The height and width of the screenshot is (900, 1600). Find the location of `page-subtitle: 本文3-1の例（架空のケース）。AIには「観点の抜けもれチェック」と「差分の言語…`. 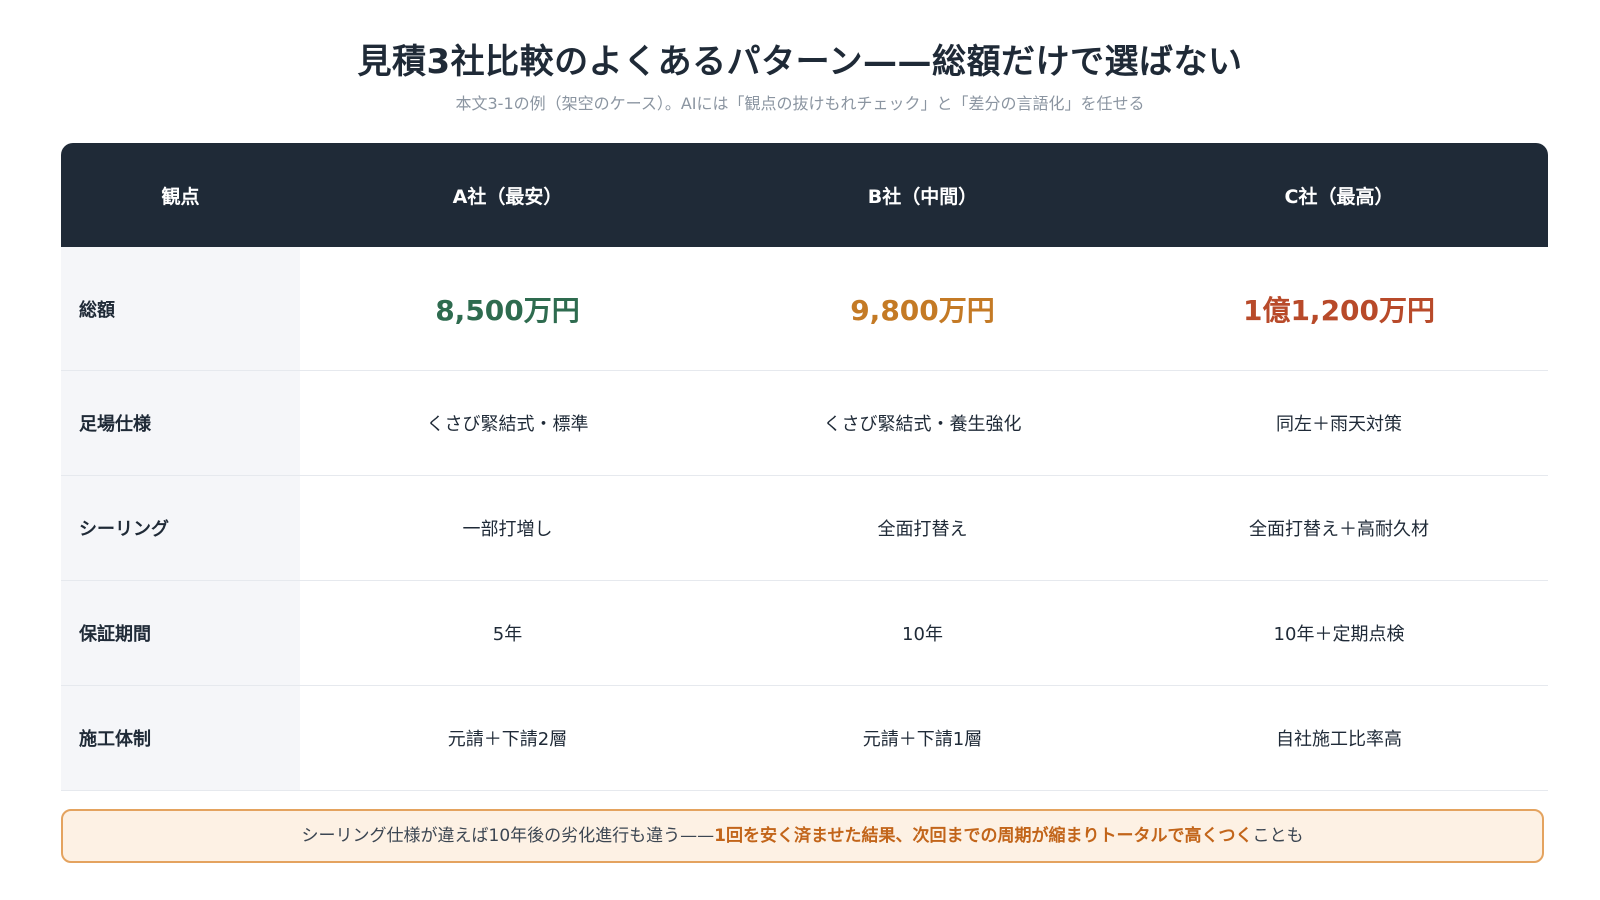

page-subtitle: 本文3-1の例（架空のケース）。AIには「観点の抜けもれチェック」と「差分の言語… is located at coordinates (800, 103).